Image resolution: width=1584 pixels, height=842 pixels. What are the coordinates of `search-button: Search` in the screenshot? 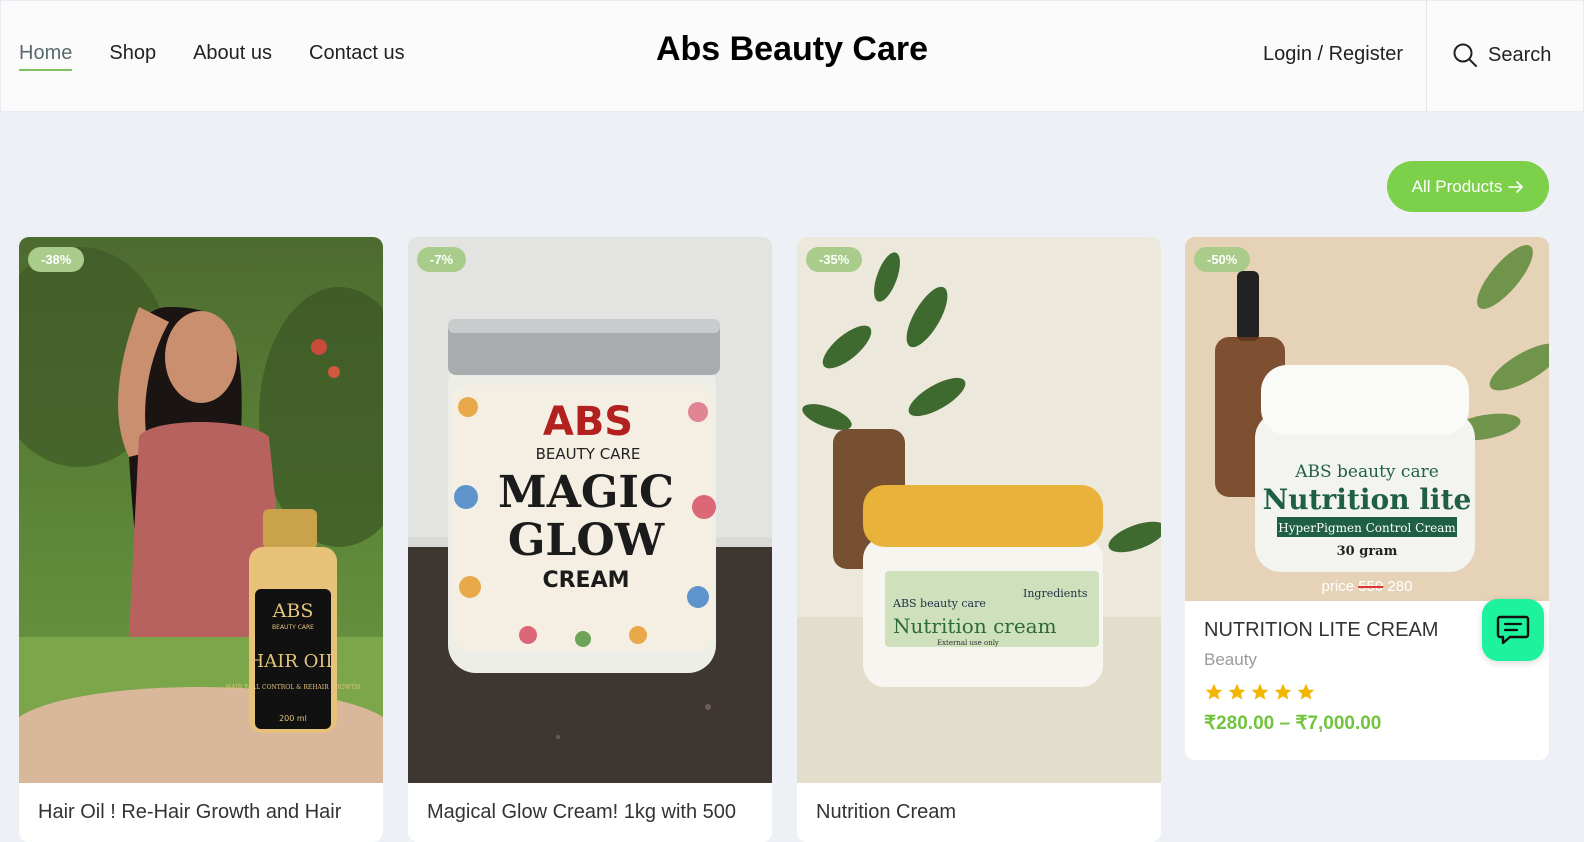 It's located at (1501, 55).